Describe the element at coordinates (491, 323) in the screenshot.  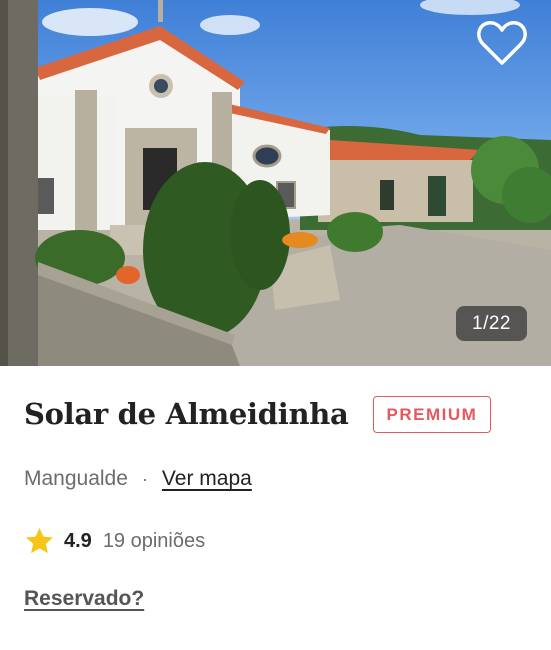
I see `image-counter: 1/22` at that location.